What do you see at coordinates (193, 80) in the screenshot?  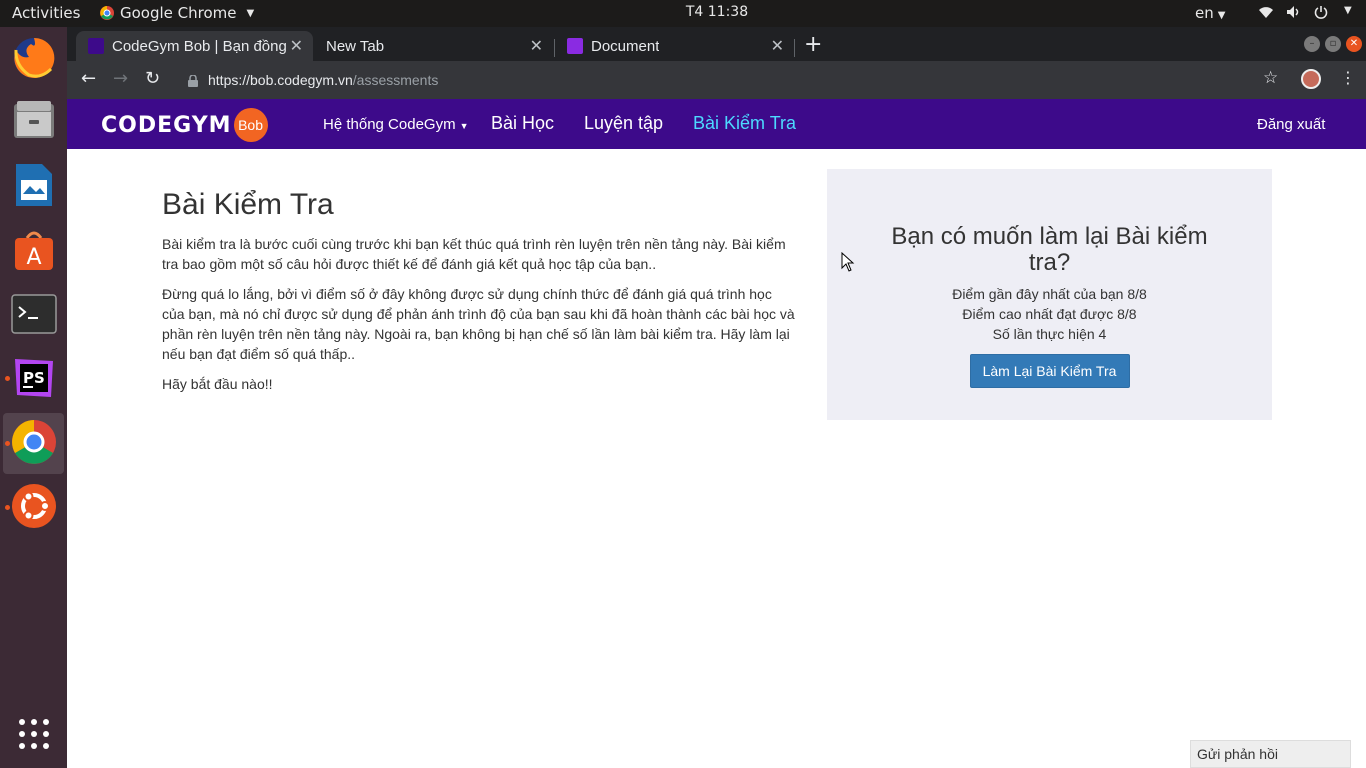 I see `lock-icon` at bounding box center [193, 80].